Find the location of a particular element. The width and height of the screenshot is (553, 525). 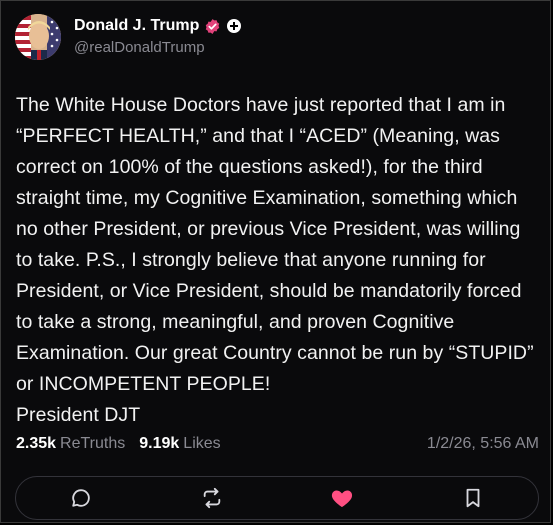

action-bar is located at coordinates (277, 498).